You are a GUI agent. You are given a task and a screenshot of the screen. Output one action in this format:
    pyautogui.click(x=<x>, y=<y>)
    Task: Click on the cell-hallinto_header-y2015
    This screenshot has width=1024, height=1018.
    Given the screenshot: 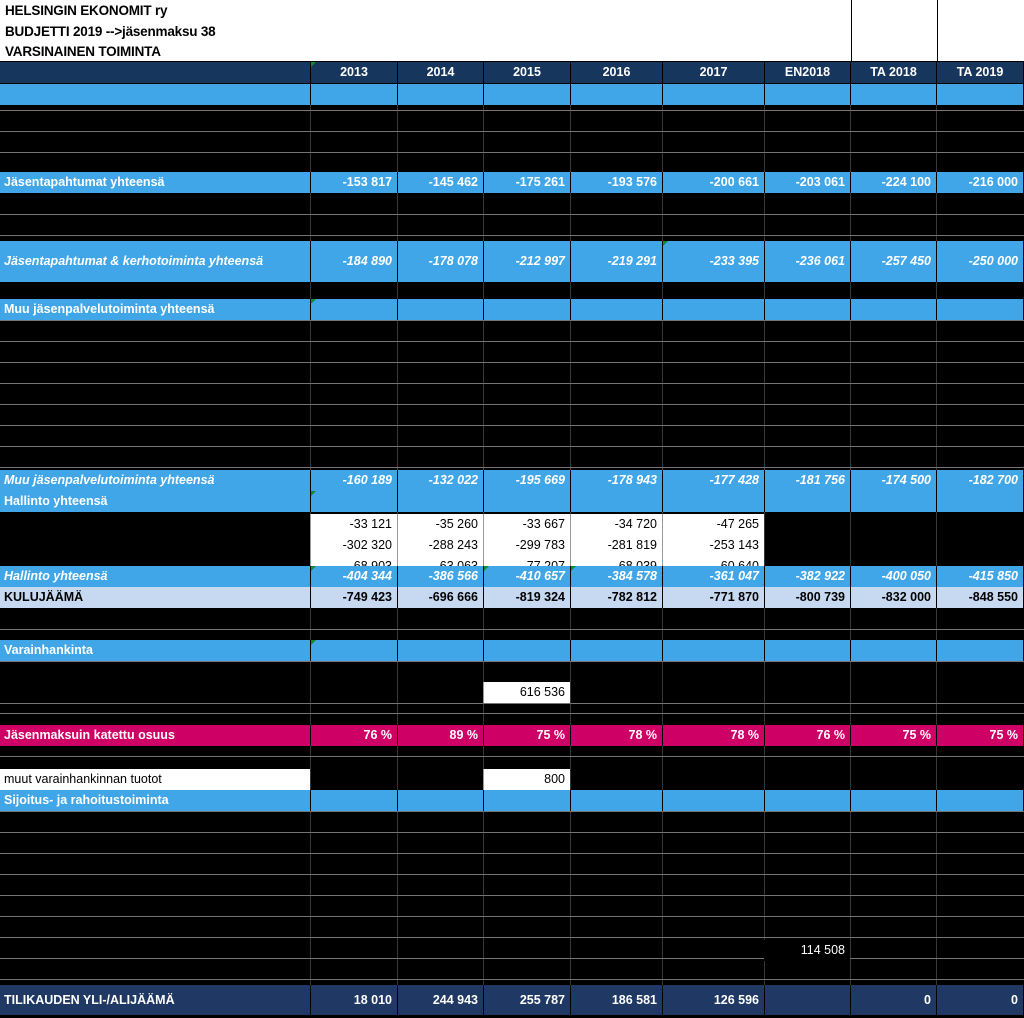 What is the action you would take?
    pyautogui.click(x=527, y=501)
    